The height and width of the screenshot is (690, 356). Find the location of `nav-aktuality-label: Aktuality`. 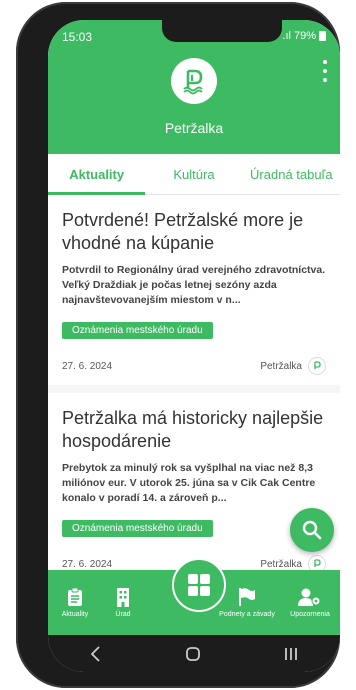

nav-aktuality-label: Aktuality is located at coordinates (75, 614).